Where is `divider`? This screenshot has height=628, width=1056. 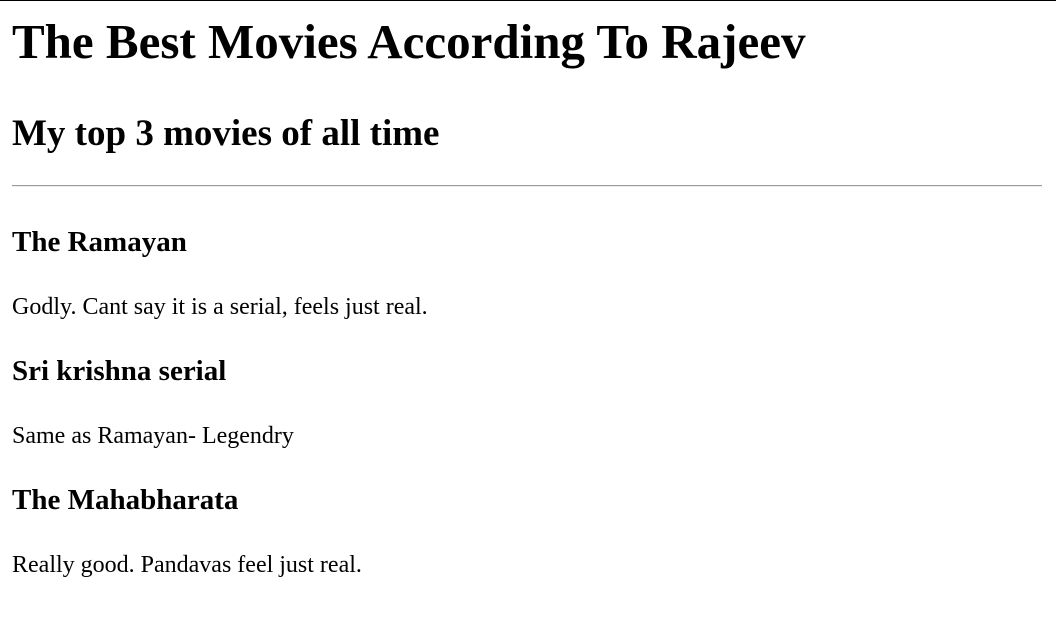
divider is located at coordinates (527, 186).